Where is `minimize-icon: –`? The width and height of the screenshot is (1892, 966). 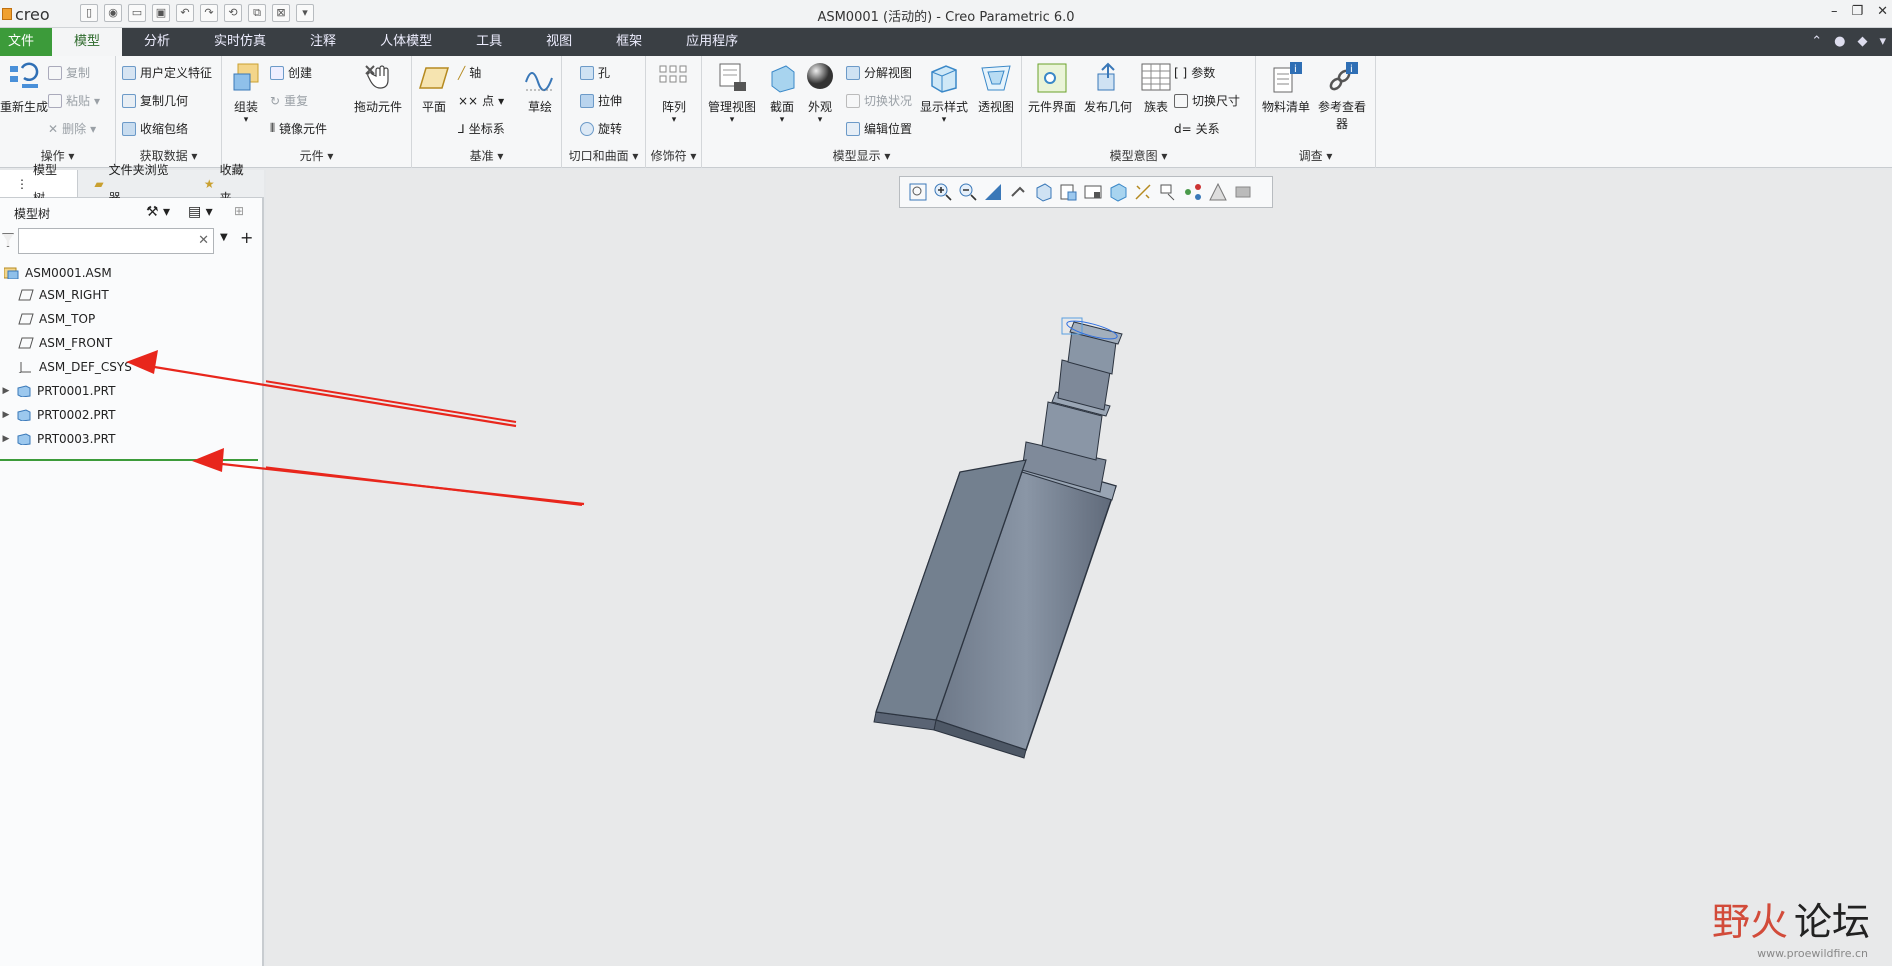
minimize-icon: – is located at coordinates (1834, 11).